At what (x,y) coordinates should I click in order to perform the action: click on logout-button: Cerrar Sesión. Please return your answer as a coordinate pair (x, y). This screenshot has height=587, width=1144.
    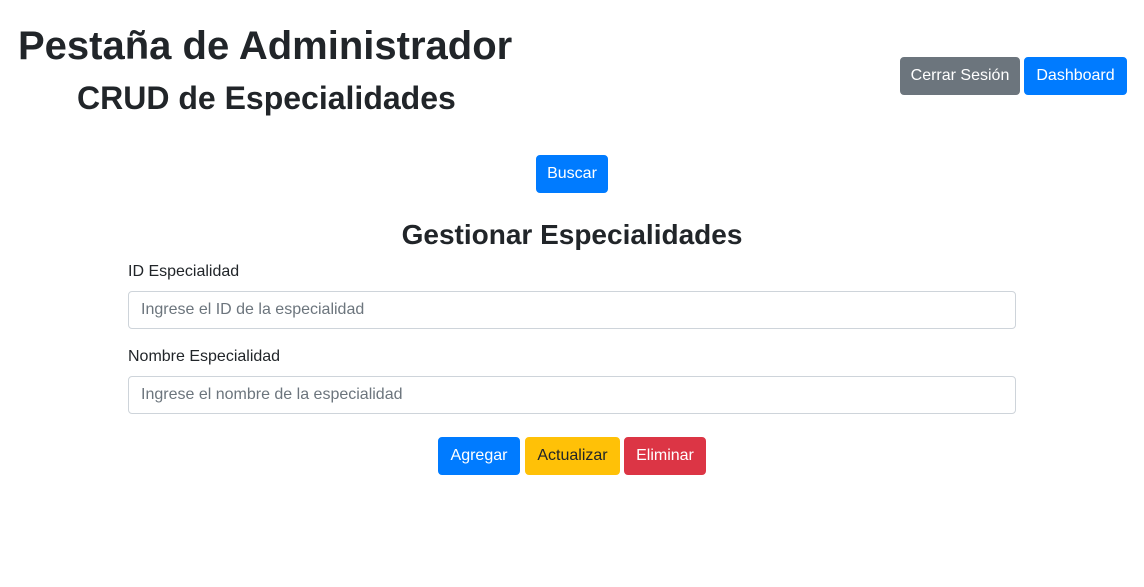
    Looking at the image, I should click on (960, 76).